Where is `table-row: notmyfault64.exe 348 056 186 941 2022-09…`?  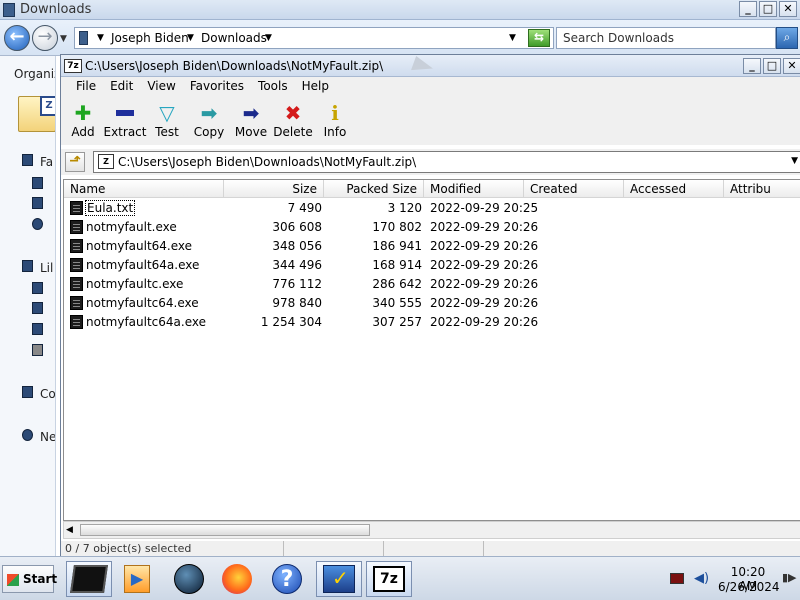 table-row: notmyfault64.exe 348 056 186 941 2022-09… is located at coordinates (432, 246).